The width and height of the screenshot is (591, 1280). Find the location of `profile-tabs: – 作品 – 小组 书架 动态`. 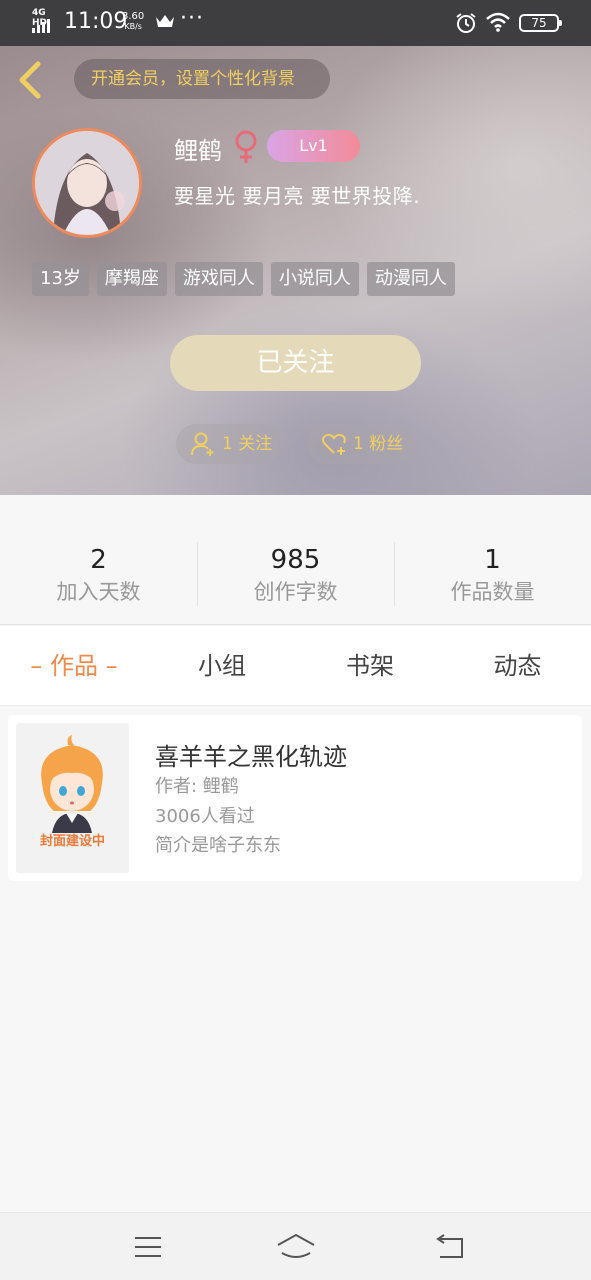

profile-tabs: – 作品 – 小组 书架 动态 is located at coordinates (295, 666).